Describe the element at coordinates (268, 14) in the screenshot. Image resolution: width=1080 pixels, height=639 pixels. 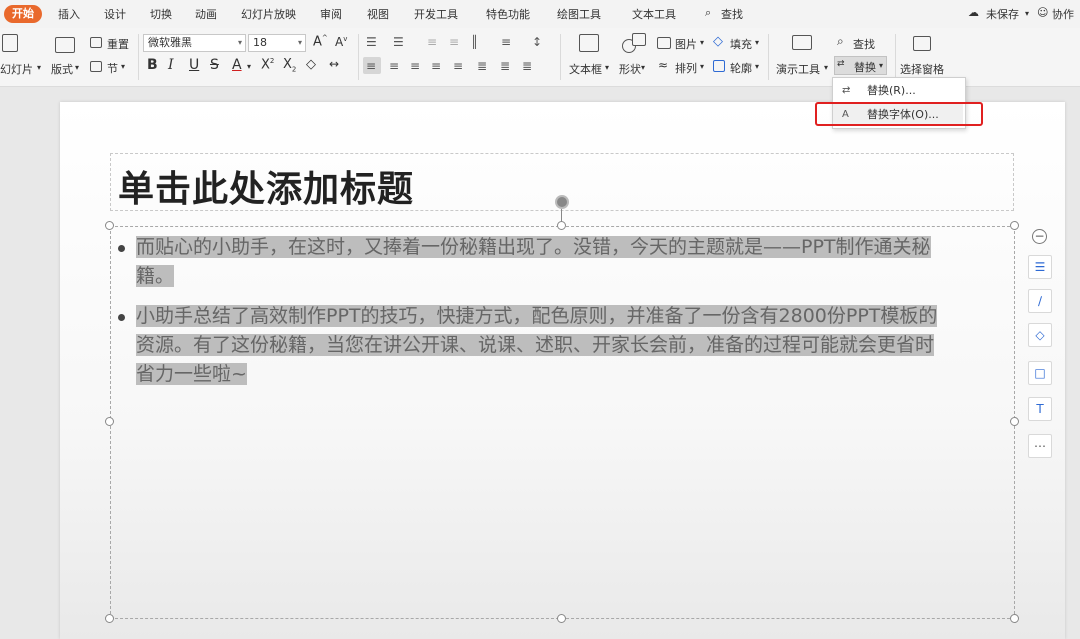
I see `tab-slideshow: 幻灯片放映` at that location.